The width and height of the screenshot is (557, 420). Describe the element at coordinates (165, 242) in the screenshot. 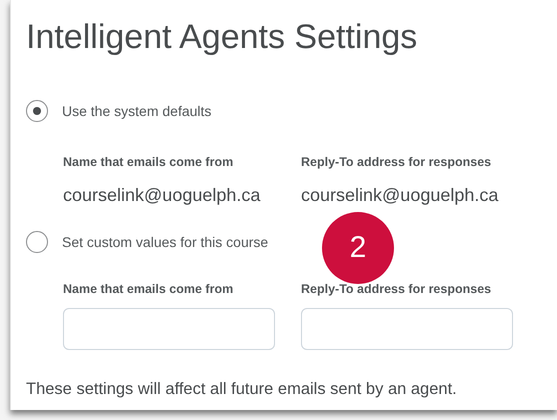

I see `option-label: Set custom values for this course` at that location.